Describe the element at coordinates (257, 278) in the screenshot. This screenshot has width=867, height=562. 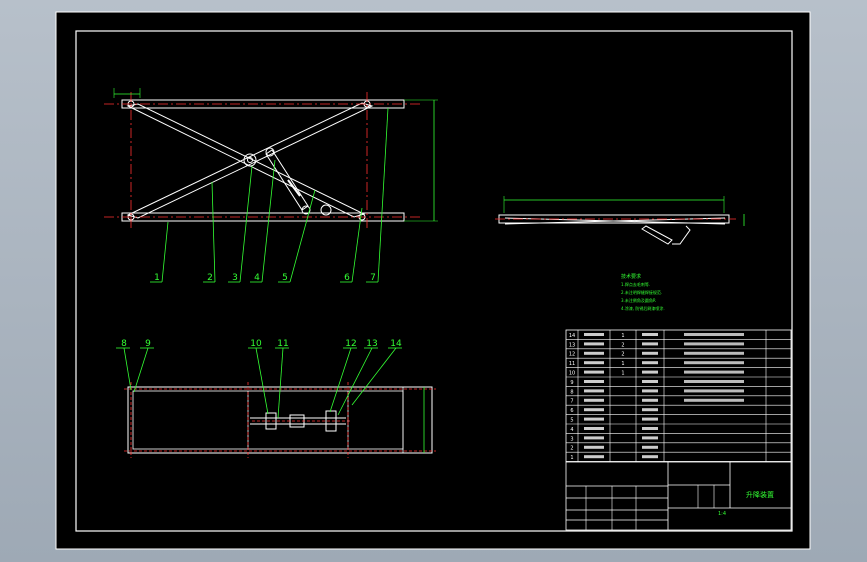
I see `balloon-label: 4` at that location.